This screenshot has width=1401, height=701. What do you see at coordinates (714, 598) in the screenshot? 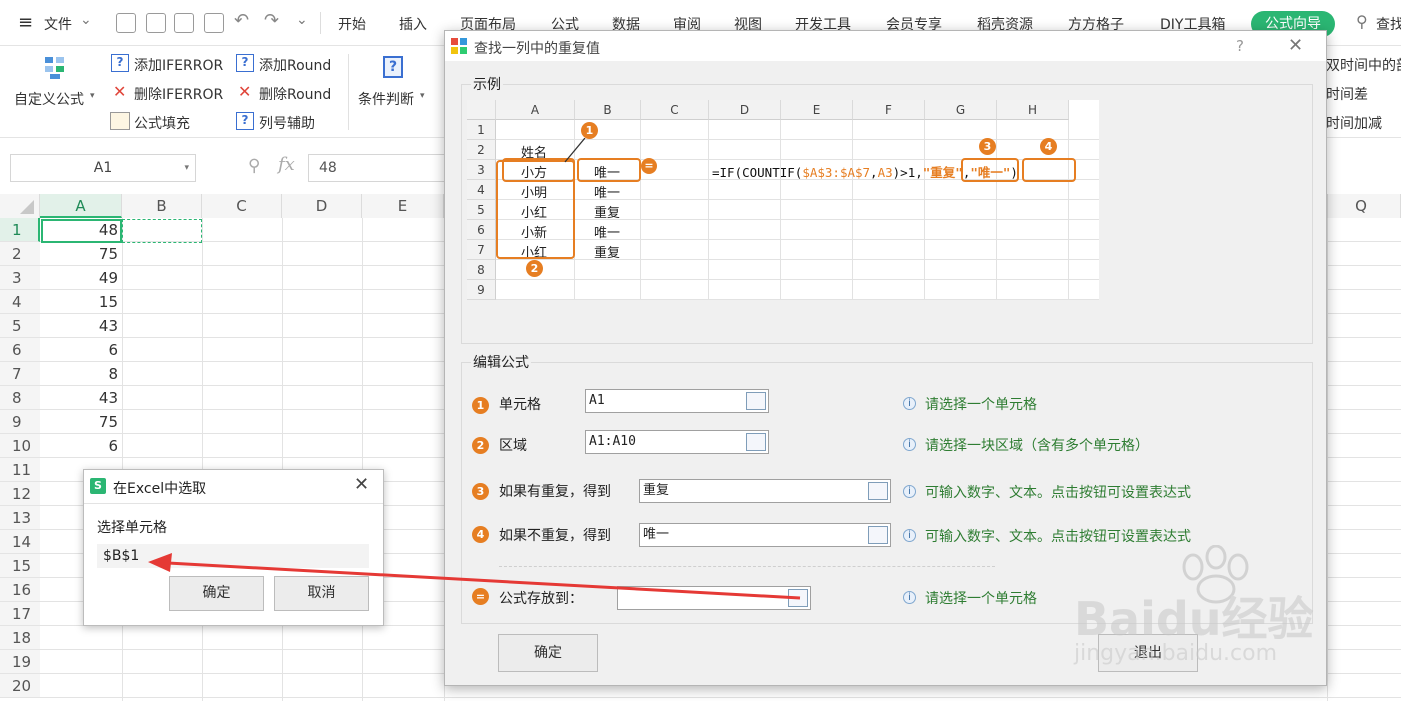
I see `output-cell-input` at bounding box center [714, 598].